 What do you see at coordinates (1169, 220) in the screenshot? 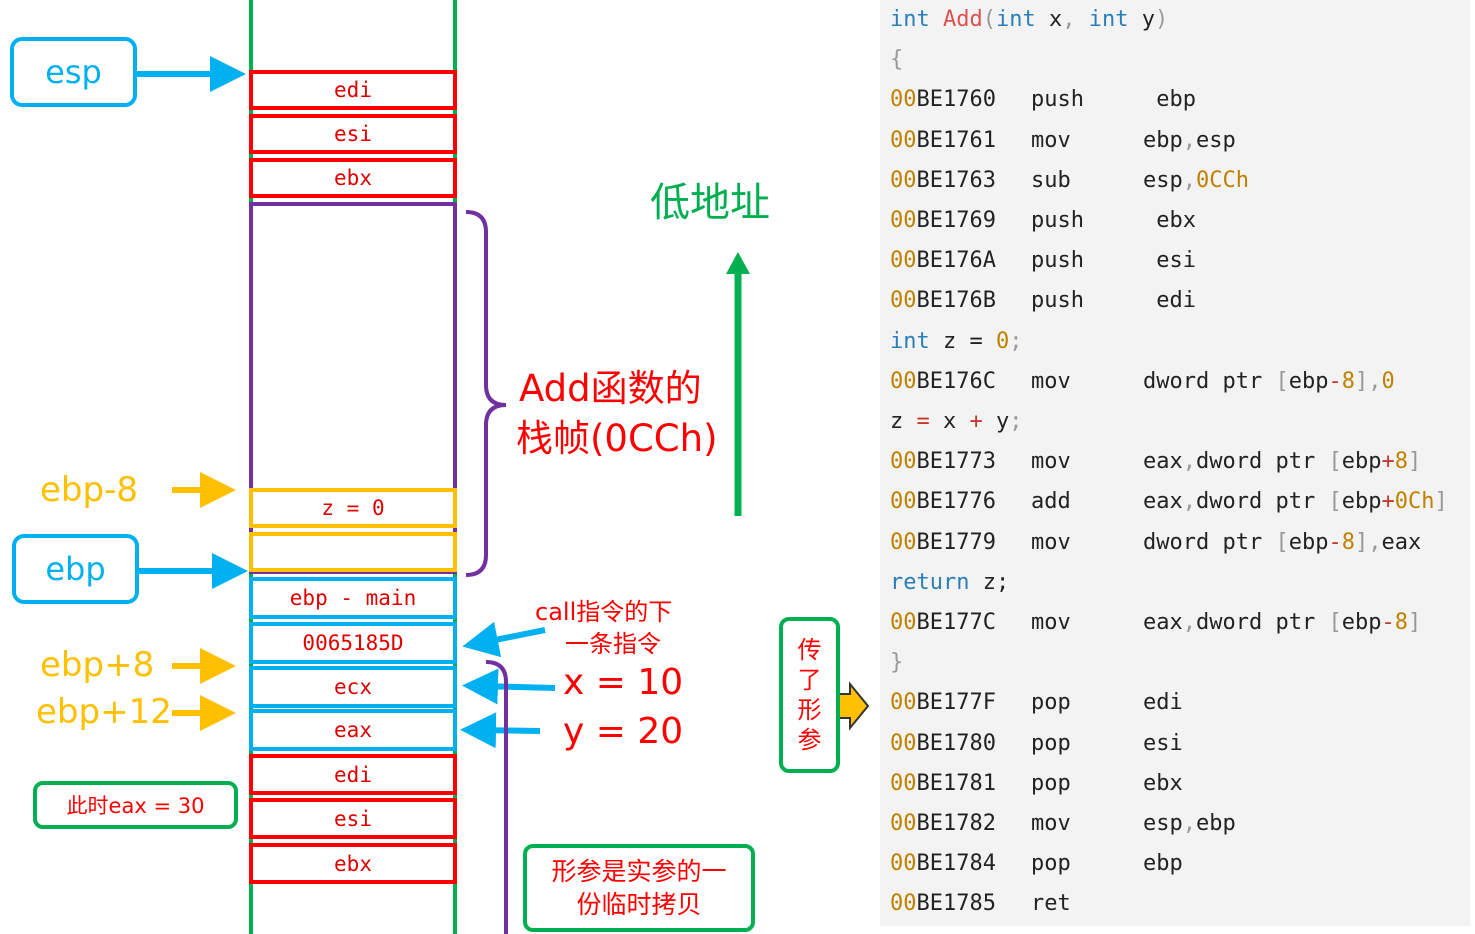
I see `asm-operands: ebx` at bounding box center [1169, 220].